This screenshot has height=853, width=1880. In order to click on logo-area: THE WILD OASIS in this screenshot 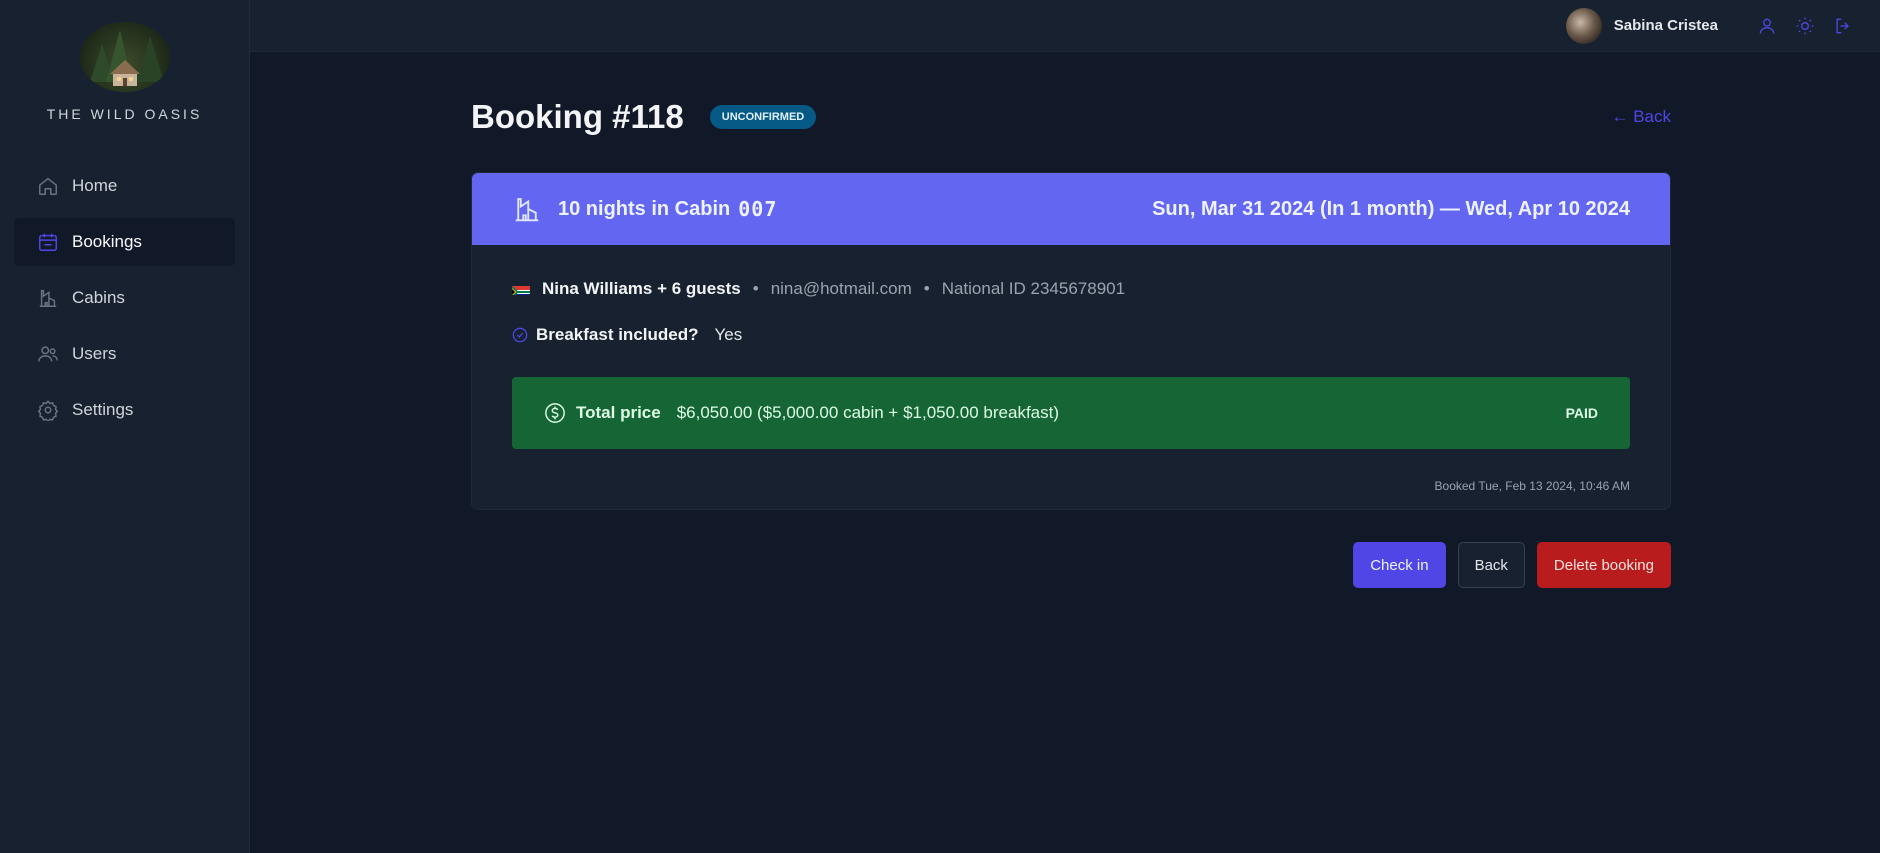, I will do `click(124, 72)`.